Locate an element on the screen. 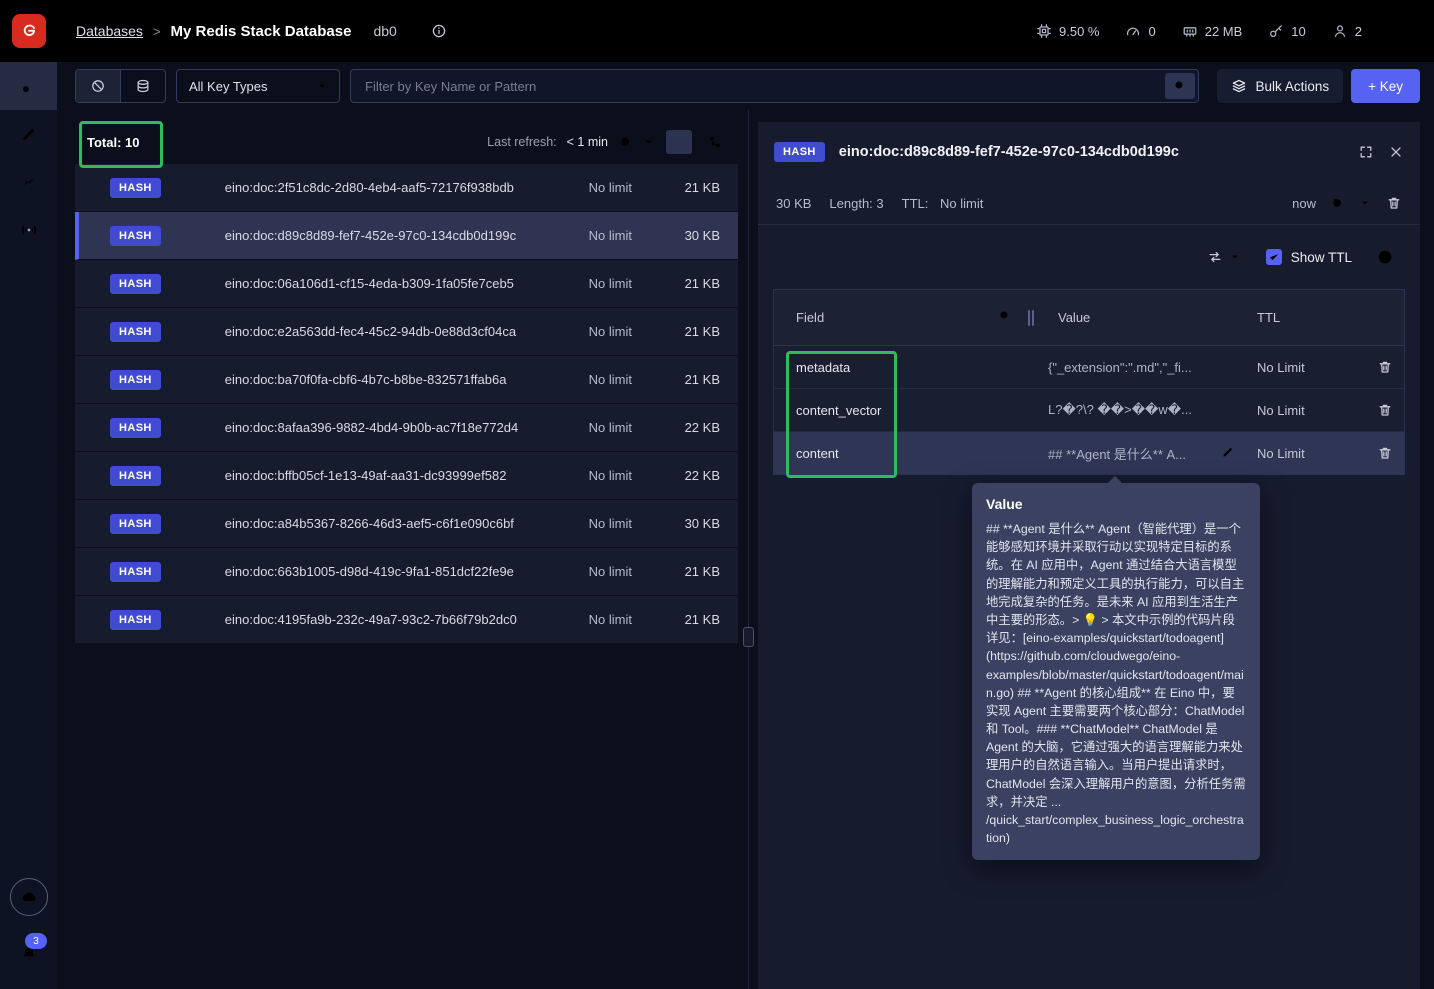 The height and width of the screenshot is (989, 1434). sidebar-item-cloud is located at coordinates (28, 897).